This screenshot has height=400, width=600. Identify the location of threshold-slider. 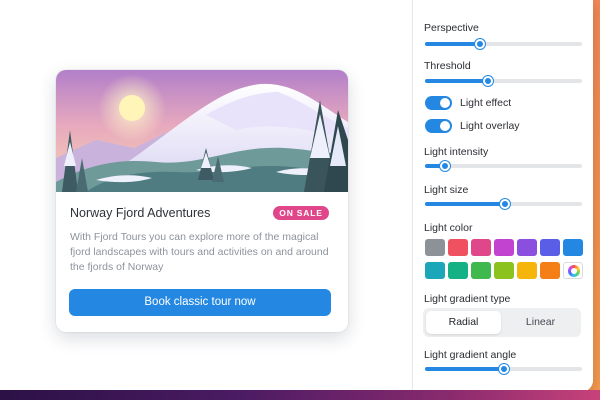
(503, 81).